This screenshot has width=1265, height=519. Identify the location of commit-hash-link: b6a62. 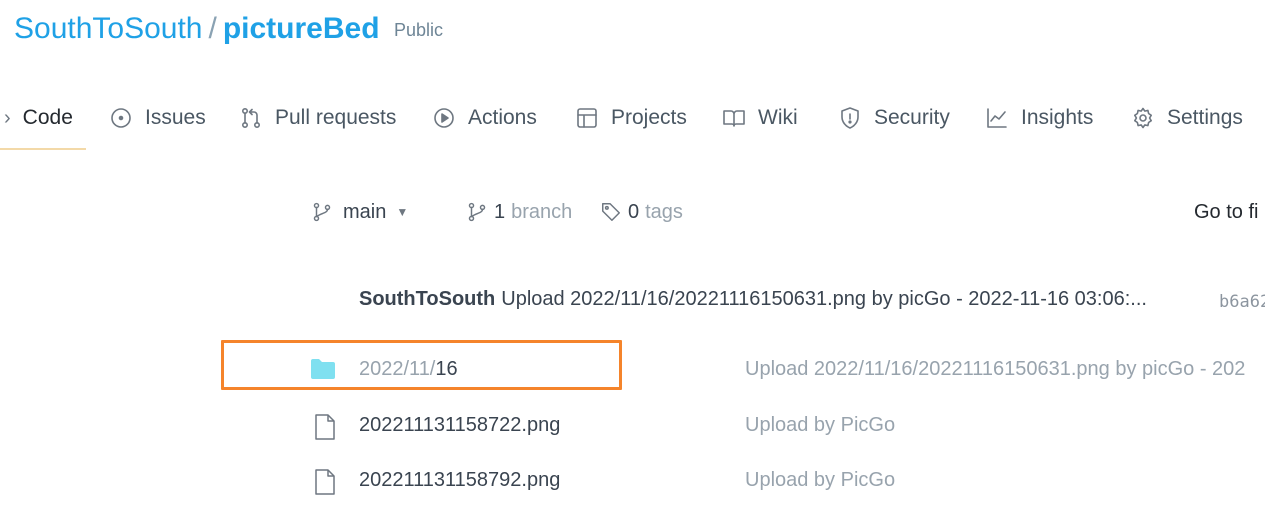
(1242, 302).